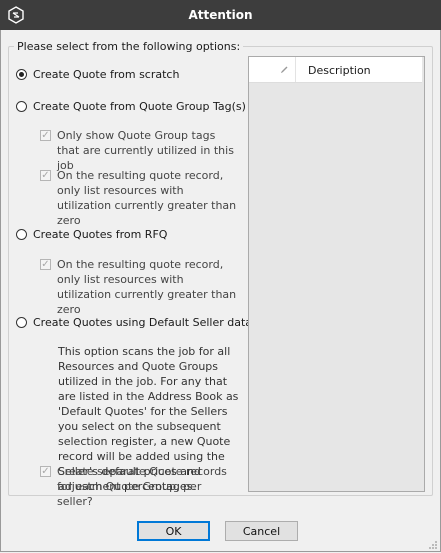 The height and width of the screenshot is (553, 441). I want to click on option-label: Create Quotes from RFQ, so click(100, 234).